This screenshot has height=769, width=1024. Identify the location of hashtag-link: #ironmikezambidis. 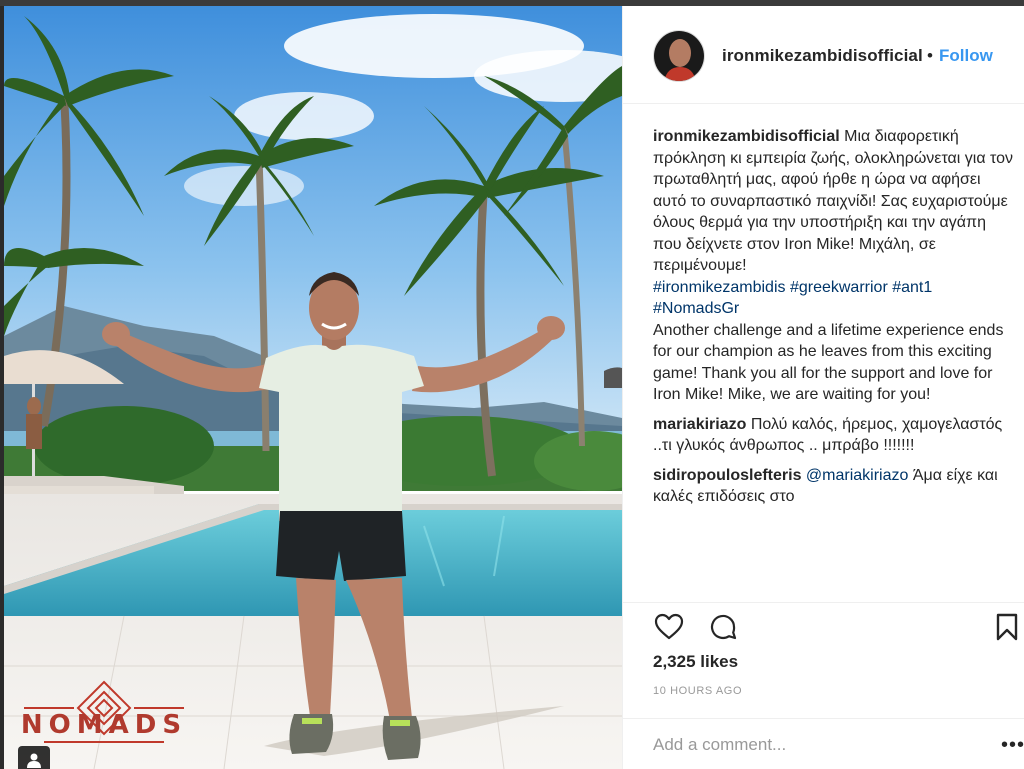
(719, 287).